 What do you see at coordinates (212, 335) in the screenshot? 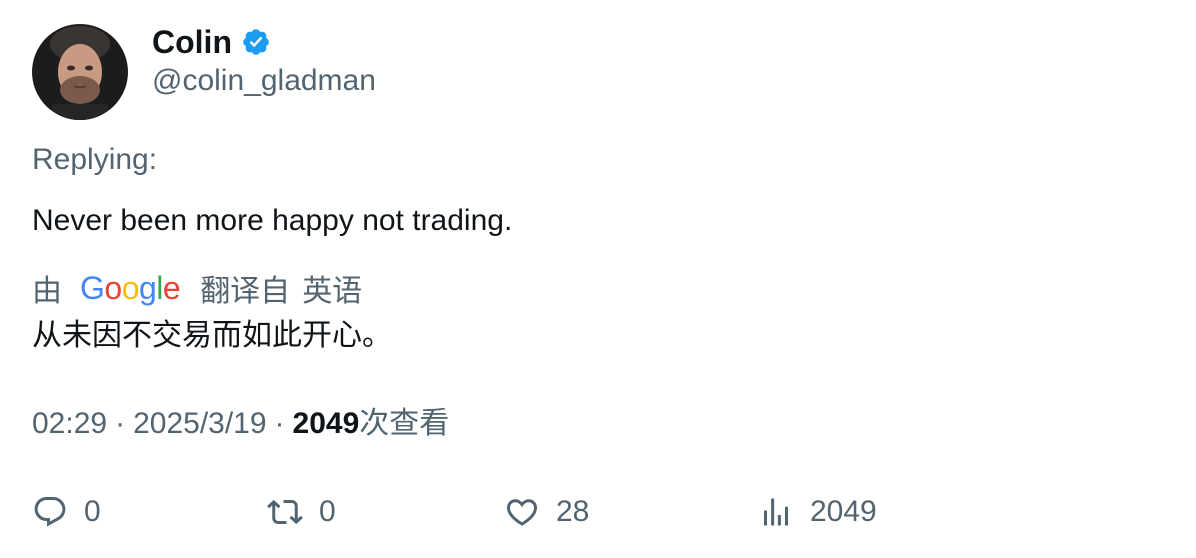
I see `translated-text: 从未因不交易而如此开心。` at bounding box center [212, 335].